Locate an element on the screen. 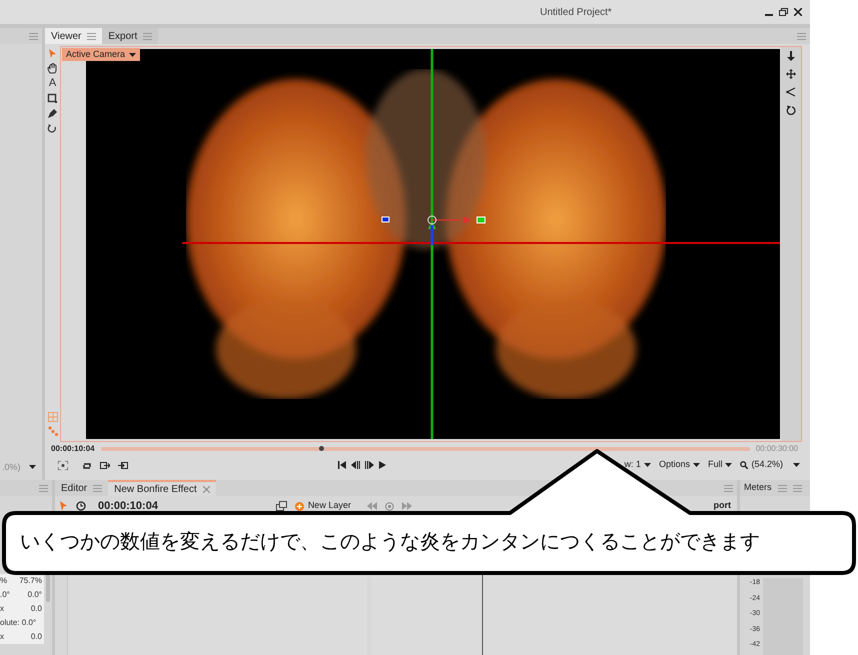  view-dropdown: Full is located at coordinates (720, 465).